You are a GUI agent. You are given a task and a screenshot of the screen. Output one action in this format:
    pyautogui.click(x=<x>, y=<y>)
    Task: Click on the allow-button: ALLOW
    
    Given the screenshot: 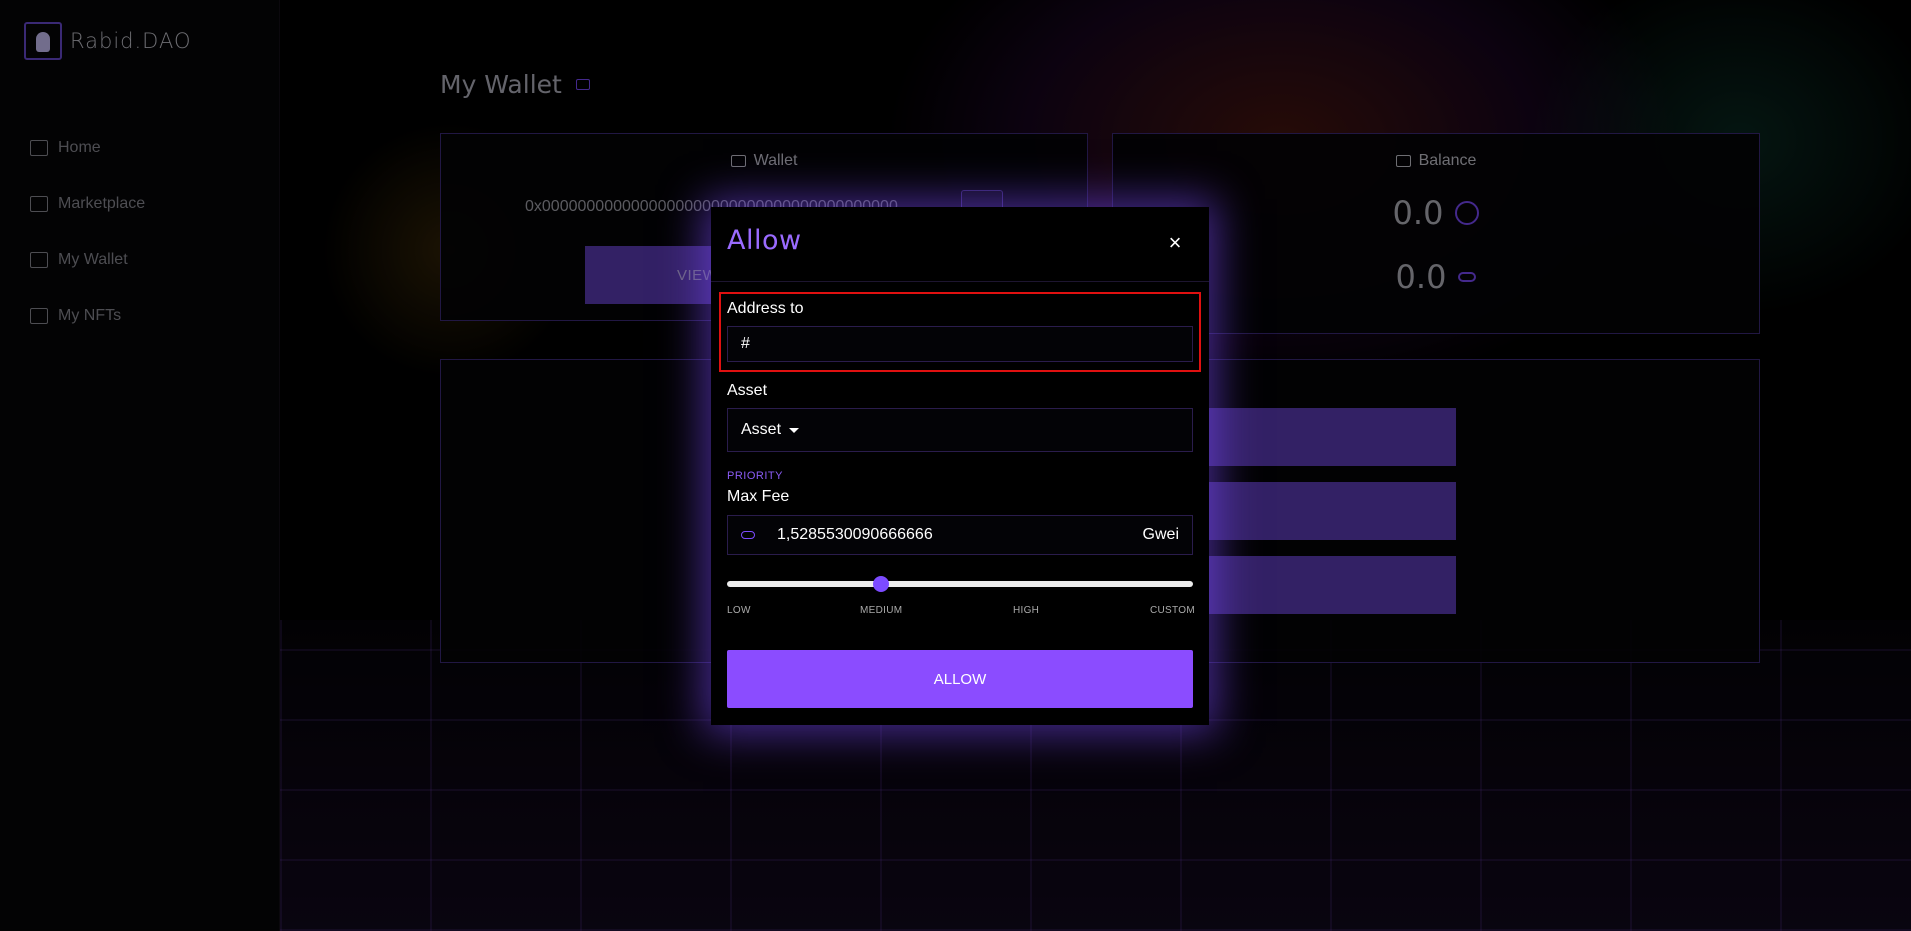 What is the action you would take?
    pyautogui.click(x=960, y=679)
    